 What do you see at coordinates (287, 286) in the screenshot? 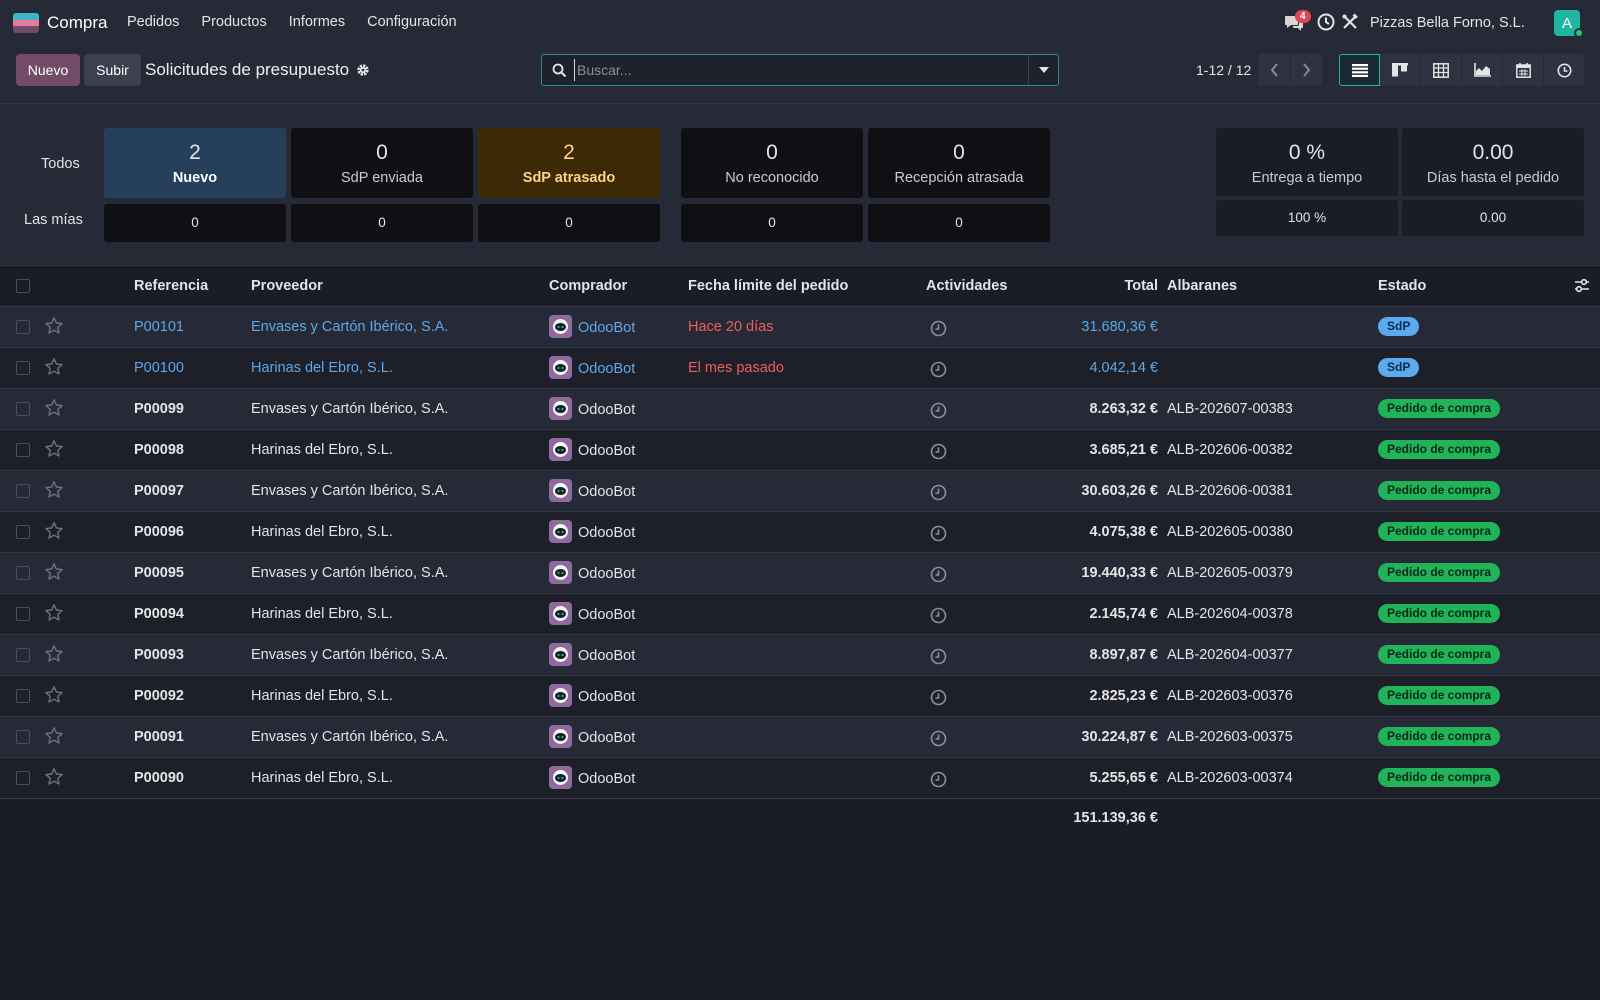
I see `header-vendor: Proveedor` at bounding box center [287, 286].